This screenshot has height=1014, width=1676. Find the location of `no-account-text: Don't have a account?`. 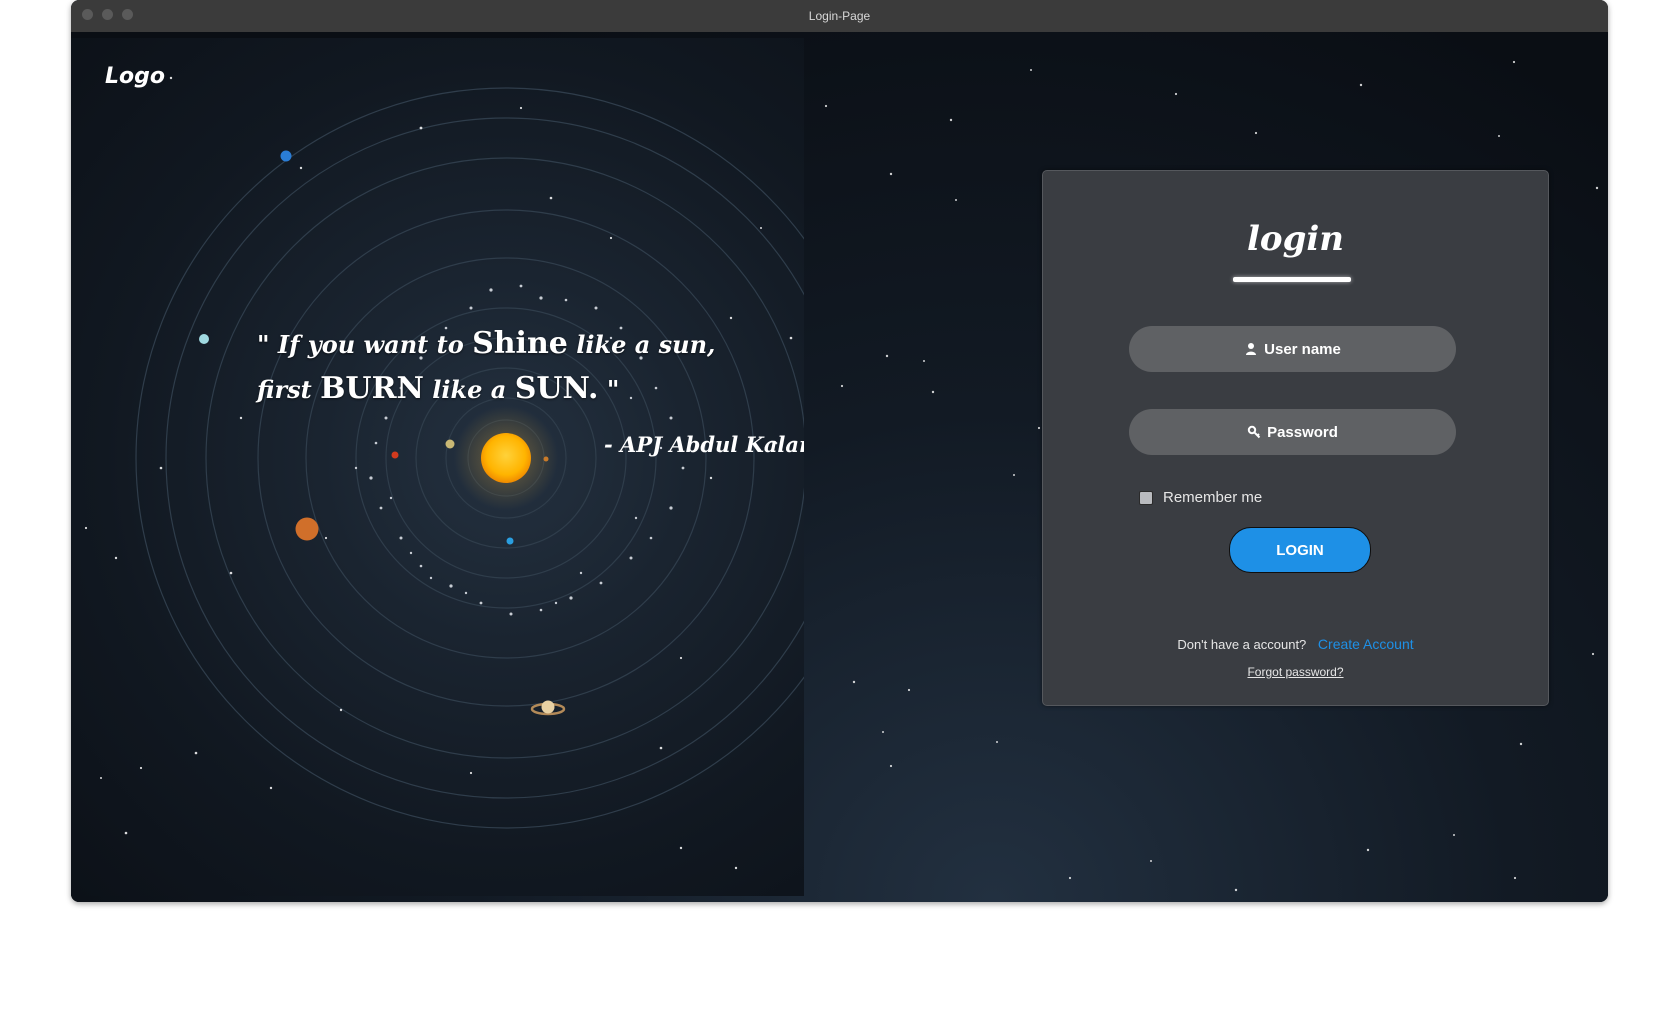

no-account-text: Don't have a account? is located at coordinates (1242, 644).